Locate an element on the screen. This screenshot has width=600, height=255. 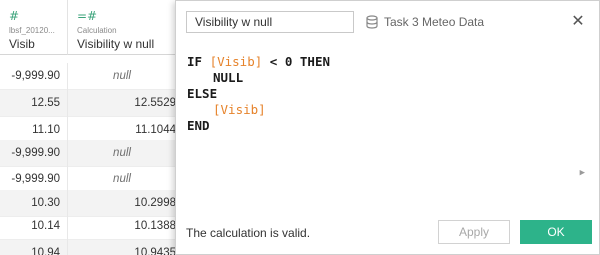
column-name: Visibility w null is located at coordinates (116, 44).